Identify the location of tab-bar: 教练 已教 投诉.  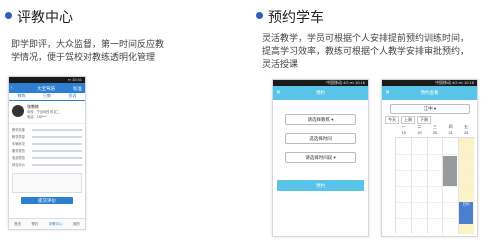
(47, 97).